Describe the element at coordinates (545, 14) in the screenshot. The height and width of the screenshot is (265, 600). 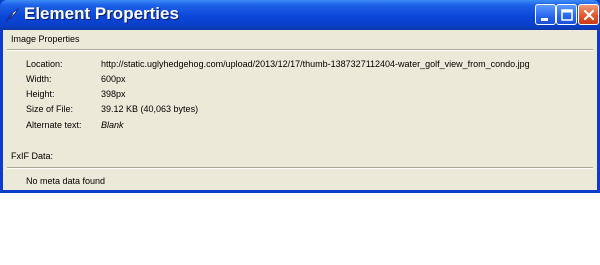
I see `minimize-button` at that location.